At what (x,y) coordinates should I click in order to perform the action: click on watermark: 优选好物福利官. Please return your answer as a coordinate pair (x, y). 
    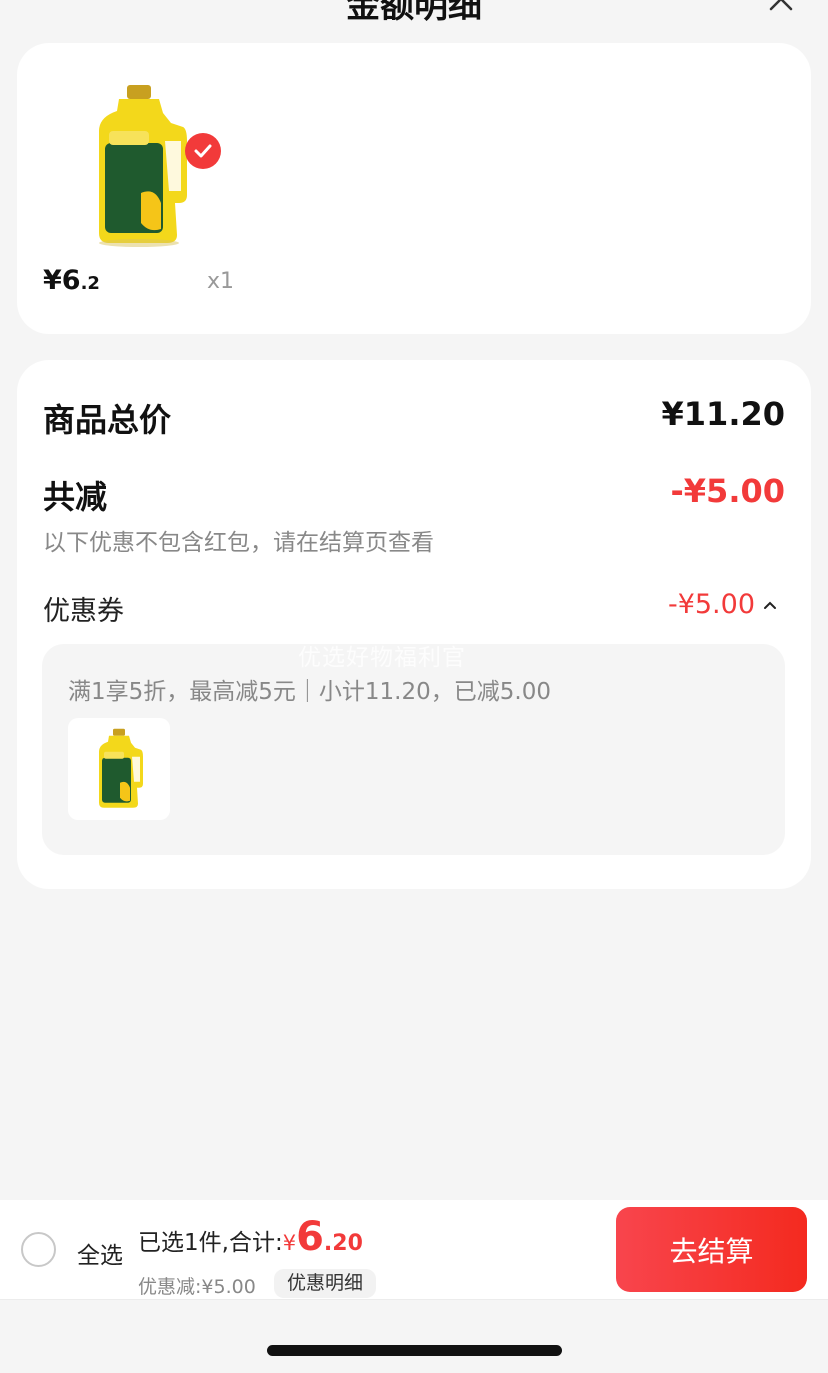
    Looking at the image, I should click on (382, 658).